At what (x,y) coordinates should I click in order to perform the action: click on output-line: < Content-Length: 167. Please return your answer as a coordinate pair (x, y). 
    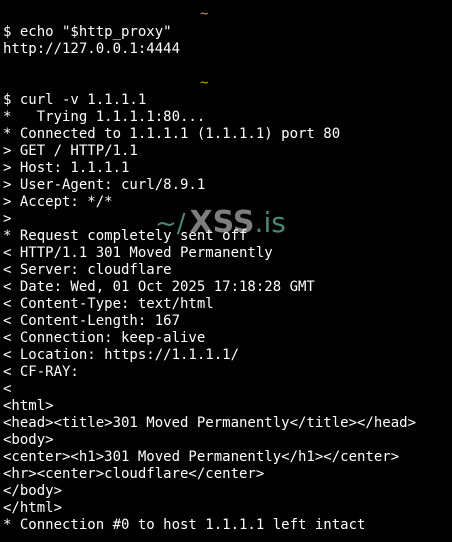
    Looking at the image, I should click on (92, 321).